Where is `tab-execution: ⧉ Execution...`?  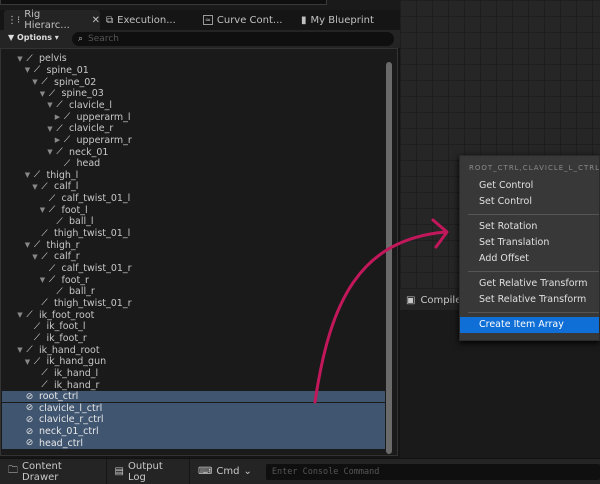
tab-execution: ⧉ Execution... is located at coordinates (141, 20).